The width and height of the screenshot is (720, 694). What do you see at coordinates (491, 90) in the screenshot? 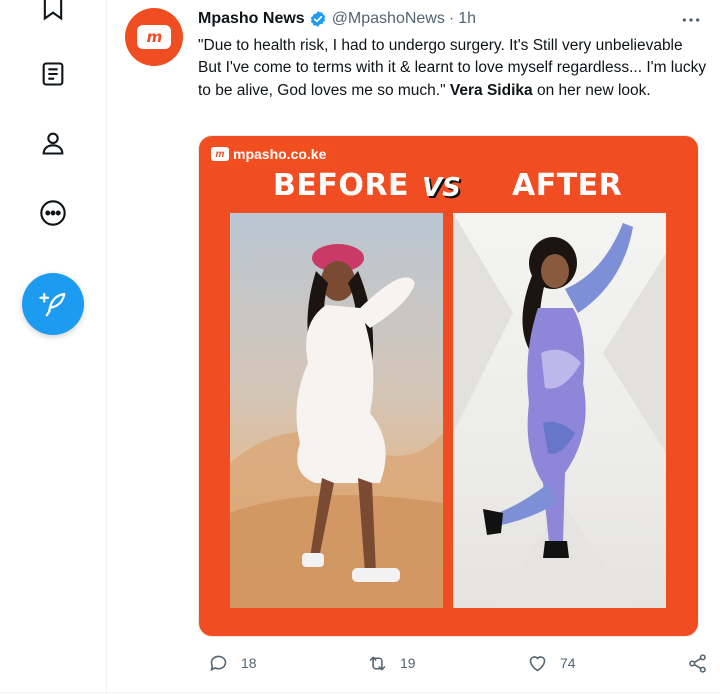
I see `mentioned-name: Vera Sidika` at bounding box center [491, 90].